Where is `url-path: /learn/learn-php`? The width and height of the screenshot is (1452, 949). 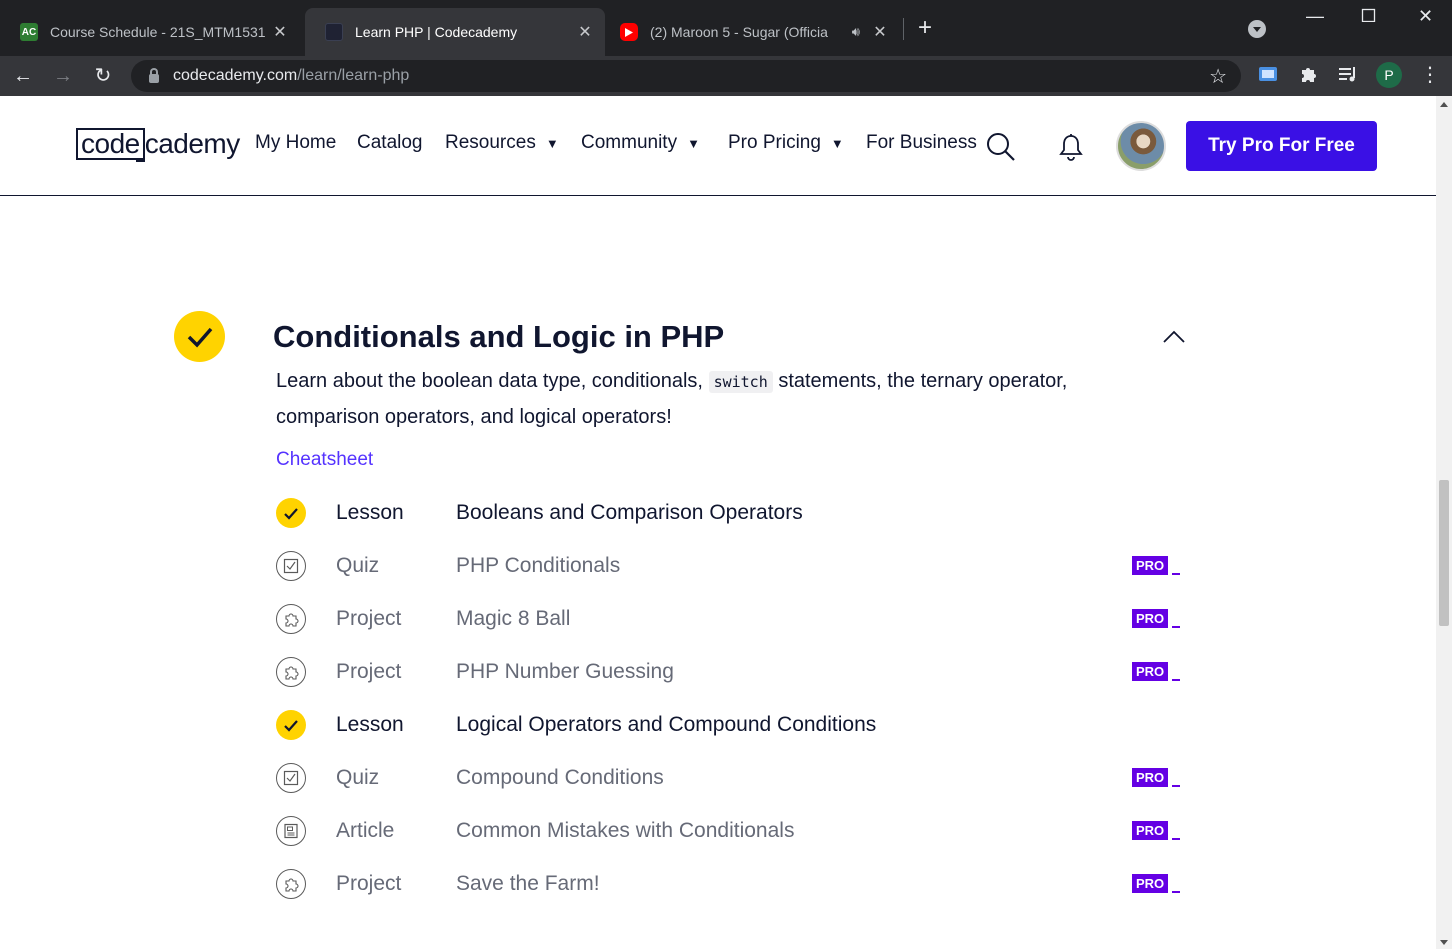 url-path: /learn/learn-php is located at coordinates (353, 75).